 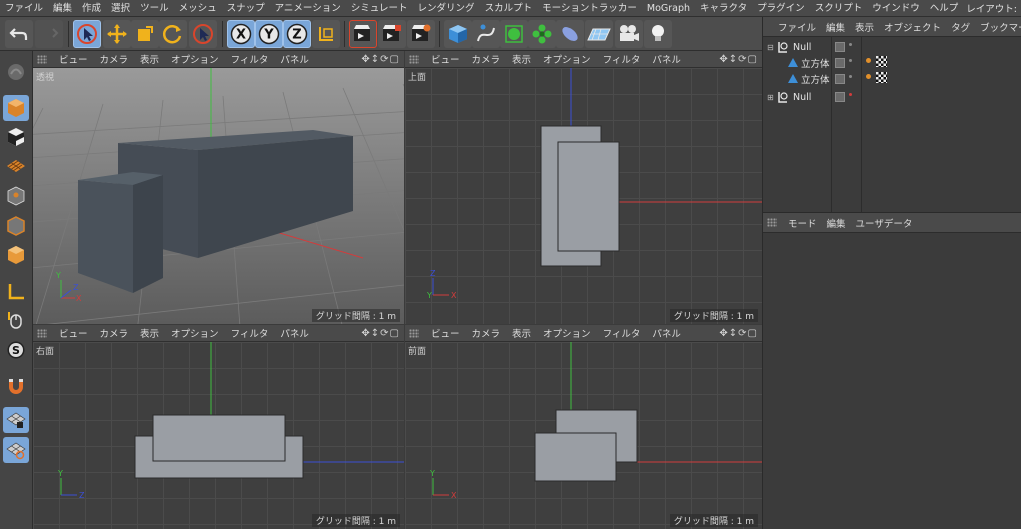 I want to click on om-menu-view: 表示, so click(x=864, y=27).